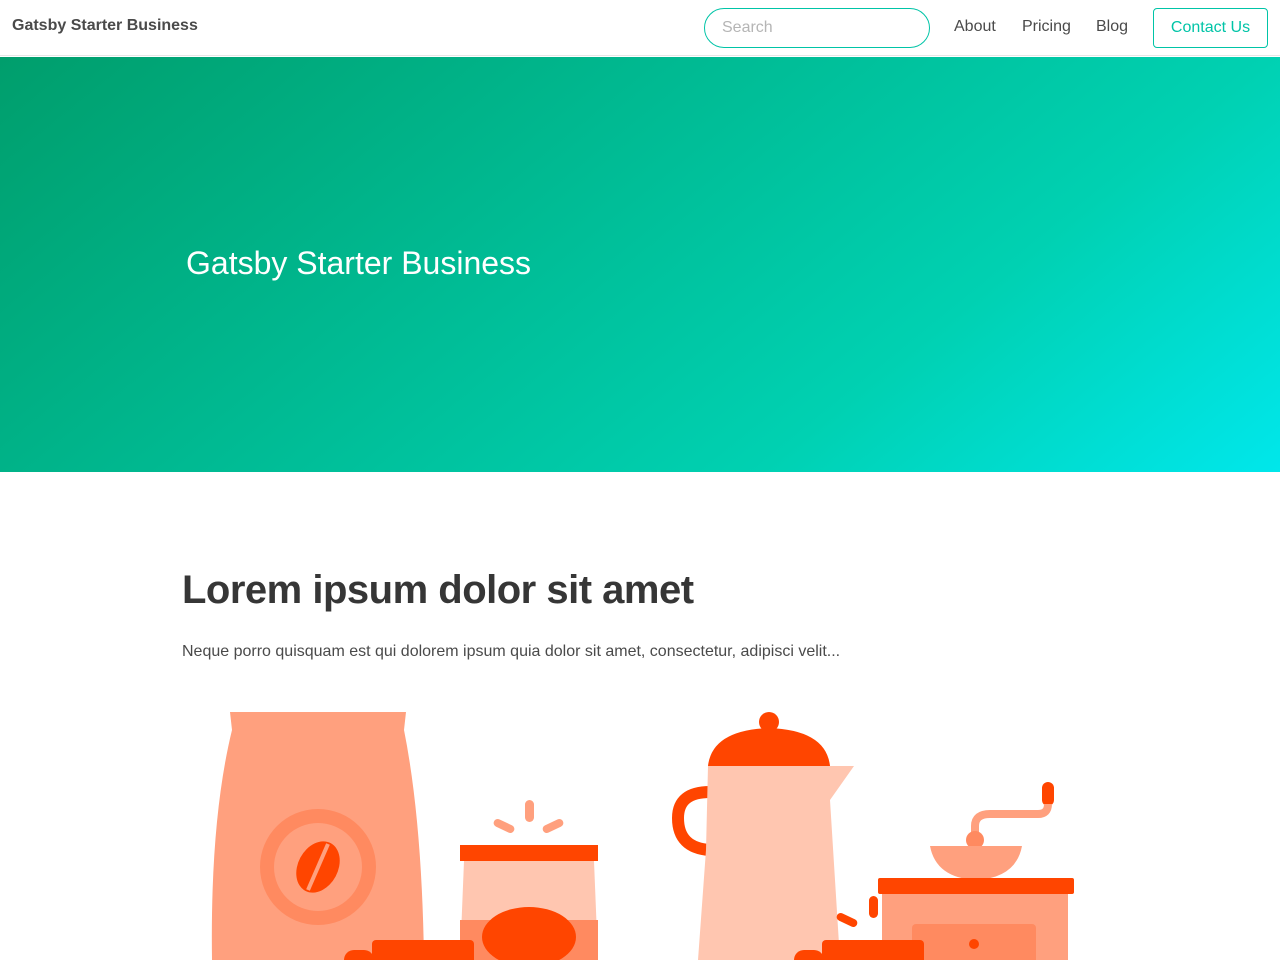  Describe the element at coordinates (975, 27) in the screenshot. I see `nav-link-about: About` at that location.